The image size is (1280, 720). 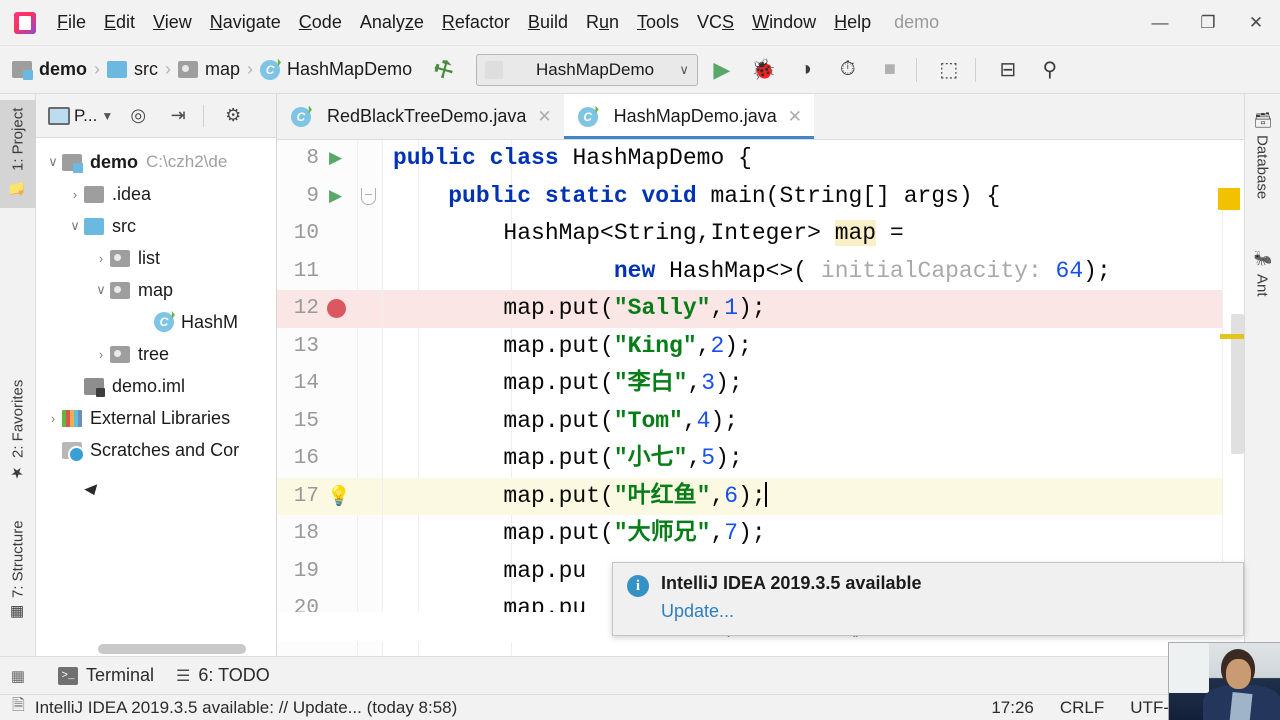 I want to click on sidebar-item-project: 📁 1: Project, so click(x=18, y=154).